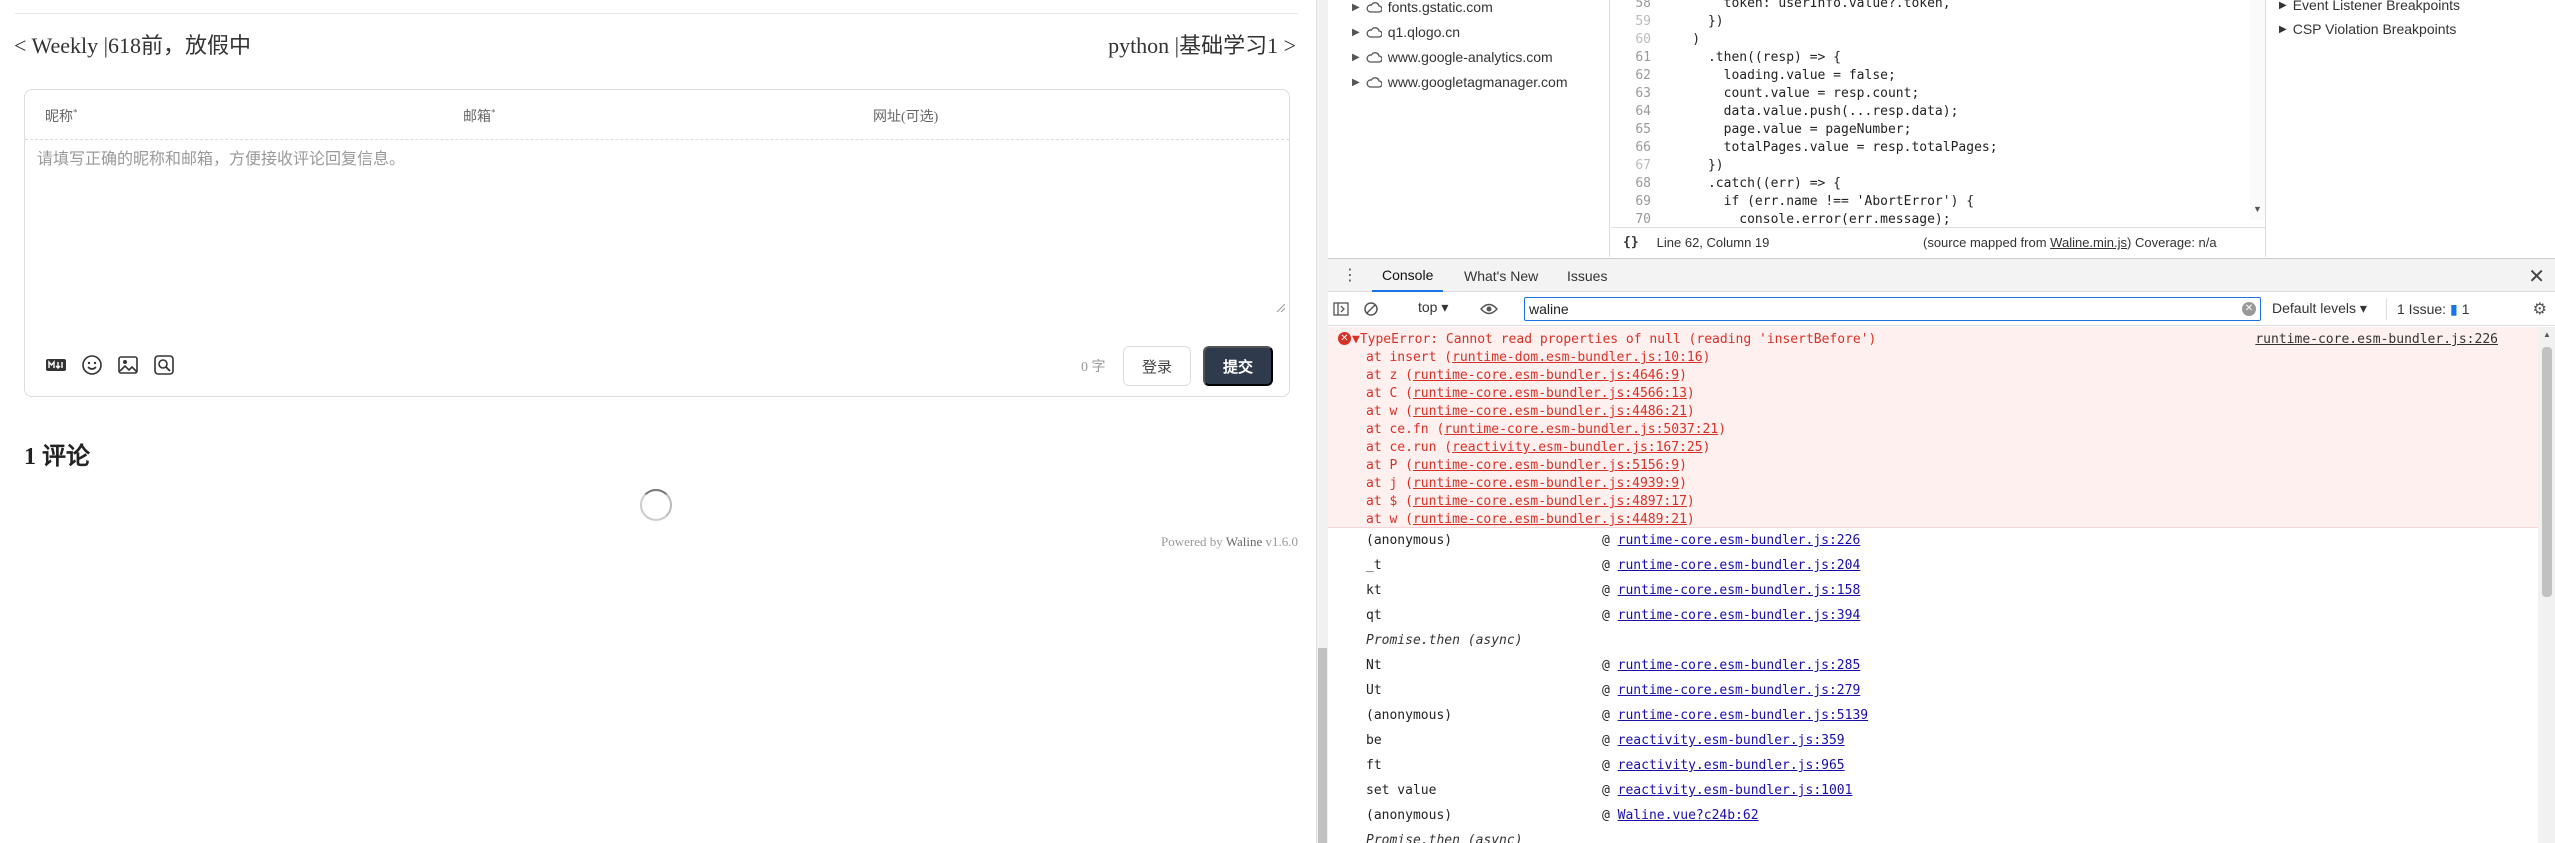 Image resolution: width=2555 pixels, height=843 pixels. What do you see at coordinates (1636, 185) in the screenshot?
I see `line-number: 68` at bounding box center [1636, 185].